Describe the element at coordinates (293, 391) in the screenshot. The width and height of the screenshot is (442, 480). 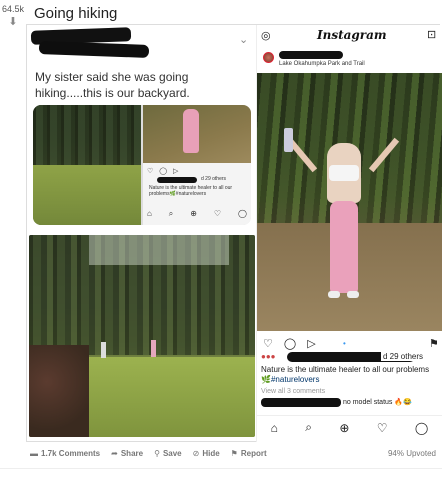
I see `view-all-comments: View all 3 comments` at that location.